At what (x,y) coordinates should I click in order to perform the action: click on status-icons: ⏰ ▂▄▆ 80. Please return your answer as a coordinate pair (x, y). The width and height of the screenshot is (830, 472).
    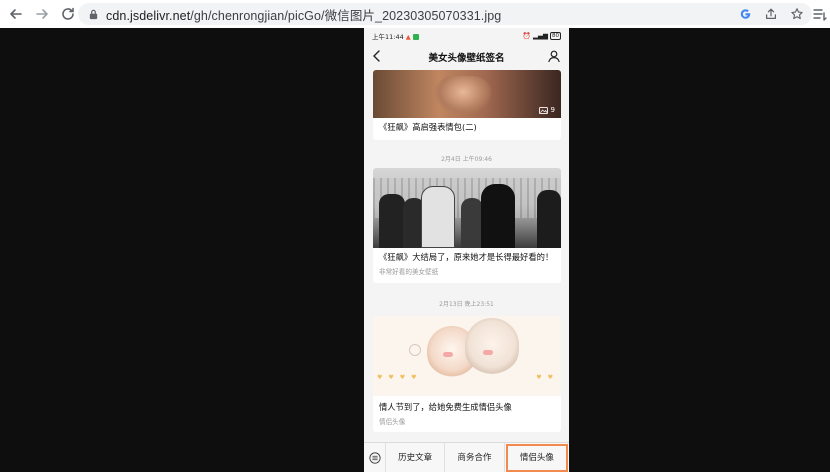
    Looking at the image, I should click on (542, 36).